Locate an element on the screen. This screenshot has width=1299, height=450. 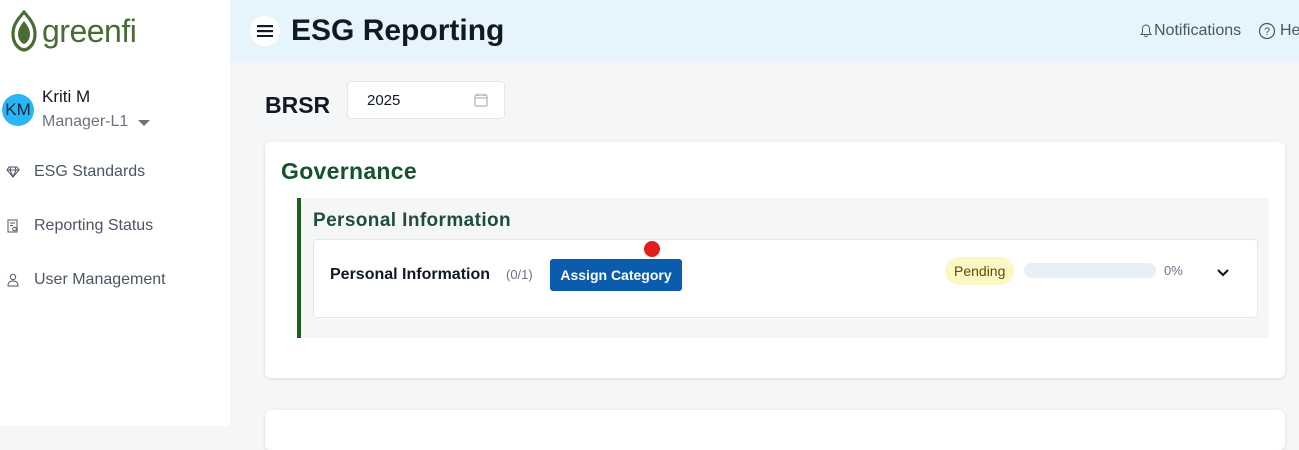
help-label: He is located at coordinates (1289, 30).